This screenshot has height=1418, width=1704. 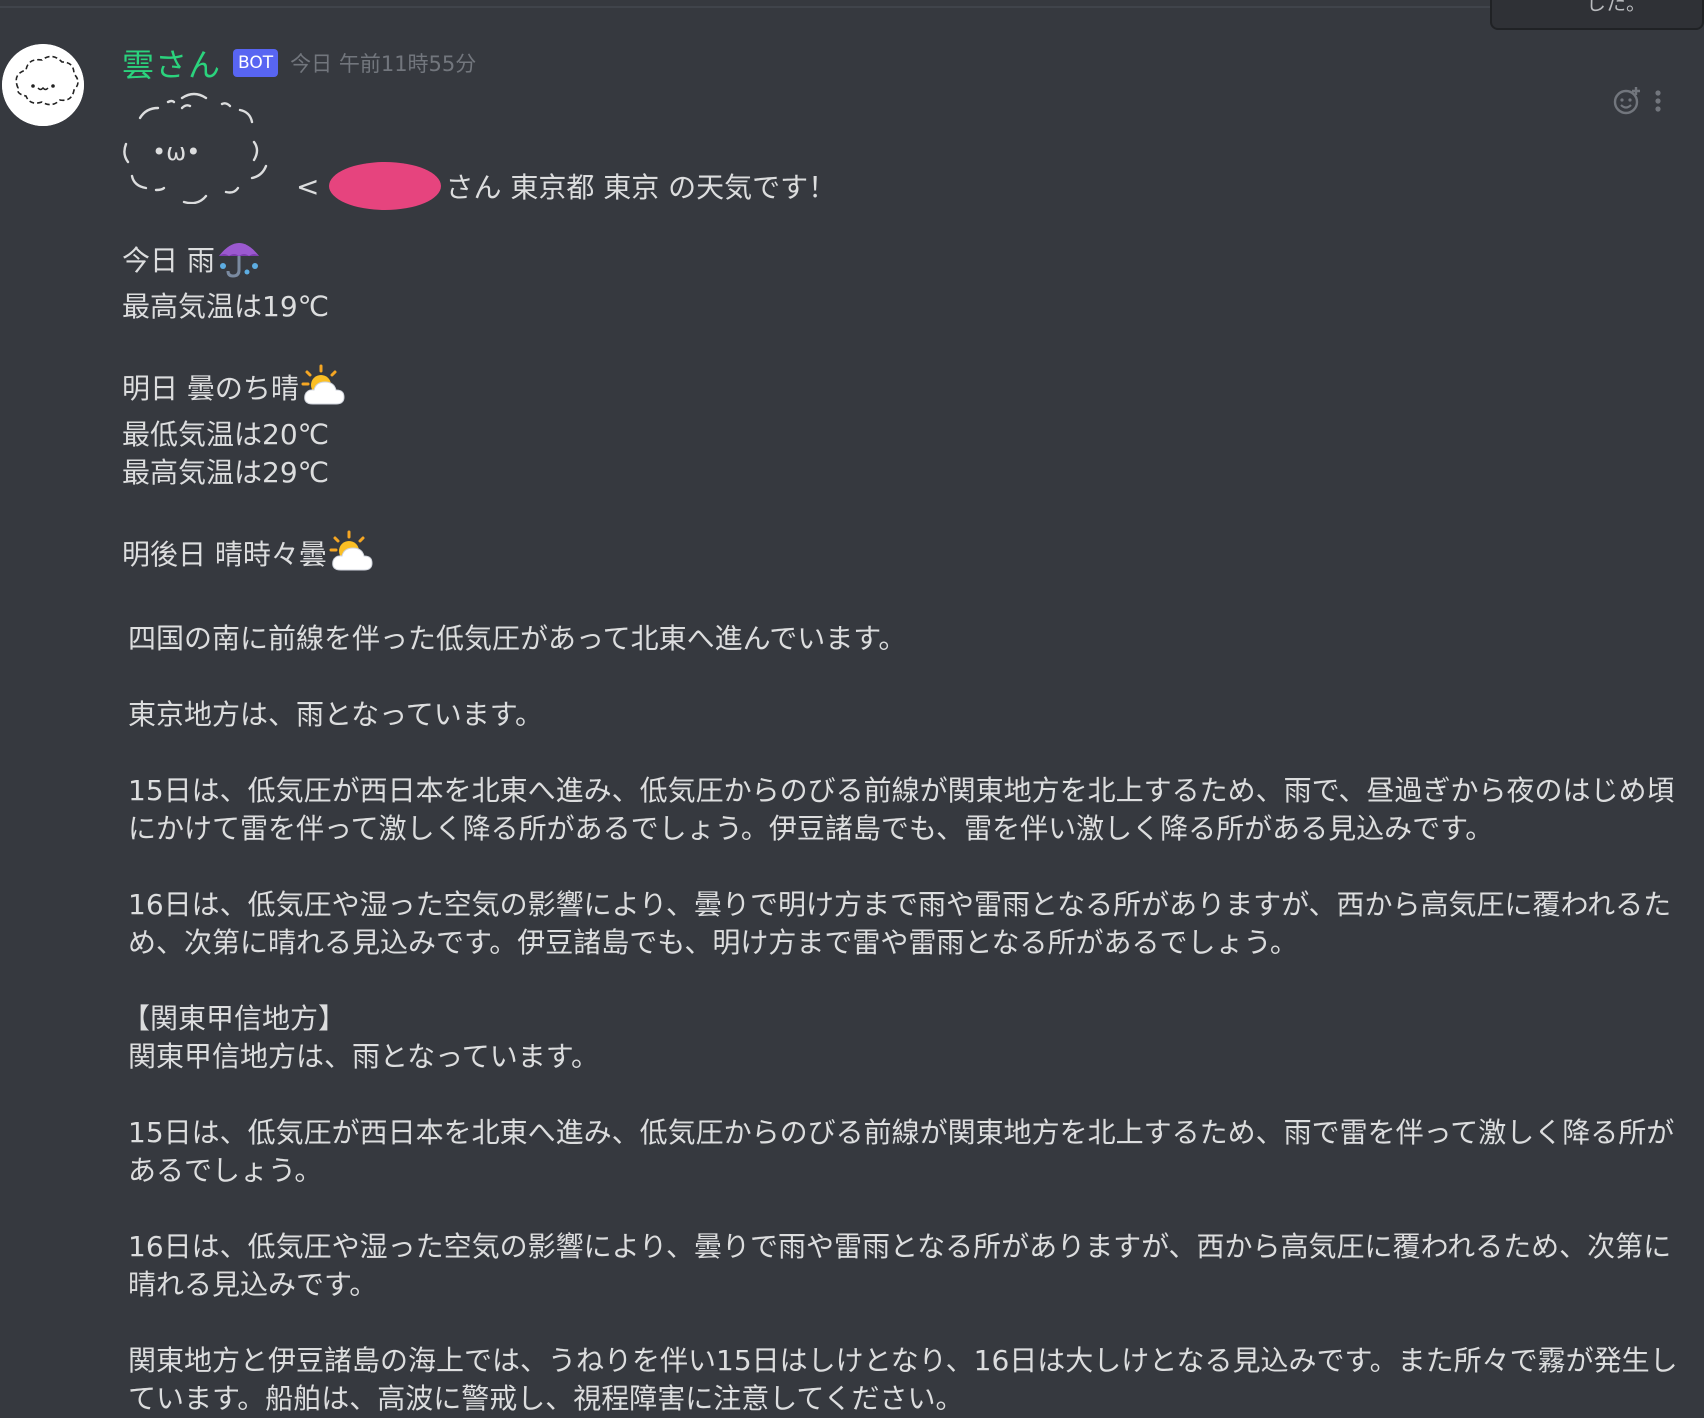 I want to click on kaomoji-face: •ω•, so click(x=176, y=152).